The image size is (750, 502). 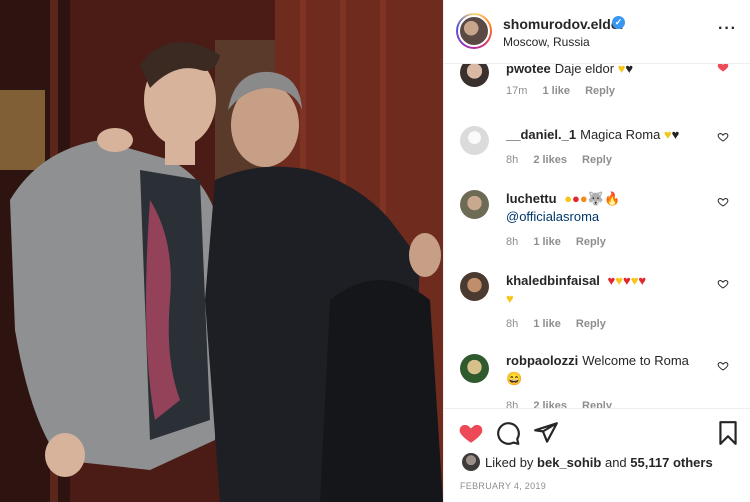 I want to click on mention-link: @officialasroma, so click(x=552, y=216).